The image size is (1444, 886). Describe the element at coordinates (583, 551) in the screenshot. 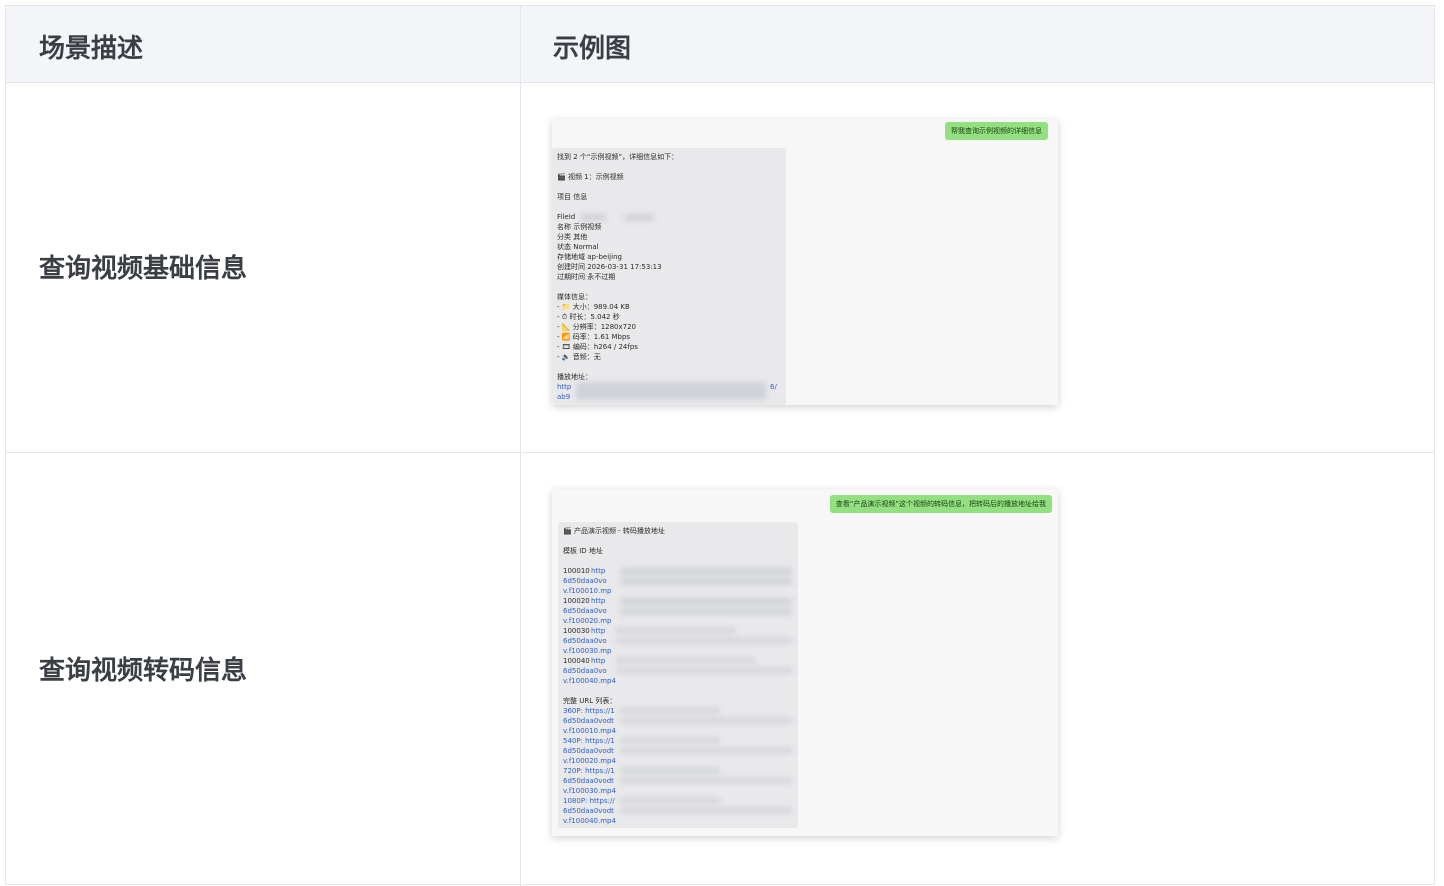

I see `reply-line: 模板 ID 地址` at that location.